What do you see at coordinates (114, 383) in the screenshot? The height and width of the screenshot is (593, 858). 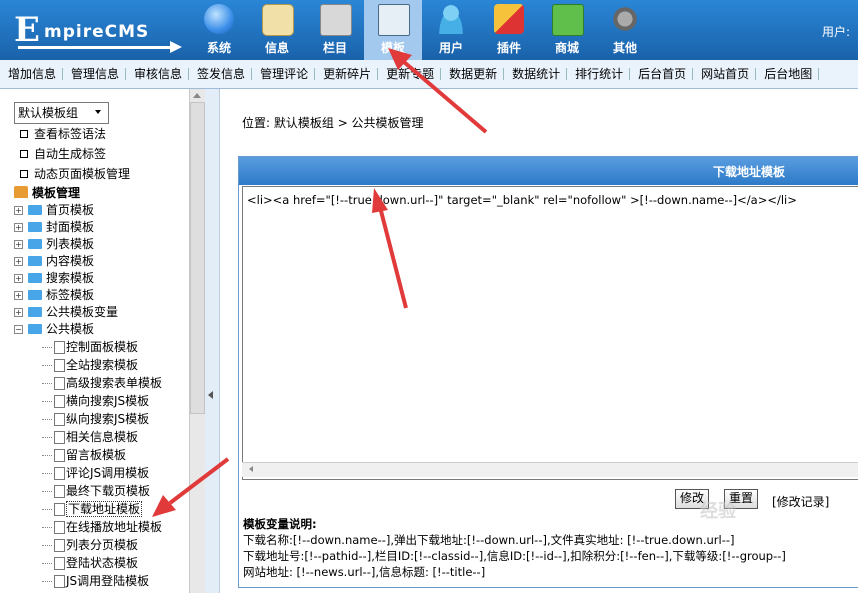 I see `leaf-label: 高级搜索表单模板` at bounding box center [114, 383].